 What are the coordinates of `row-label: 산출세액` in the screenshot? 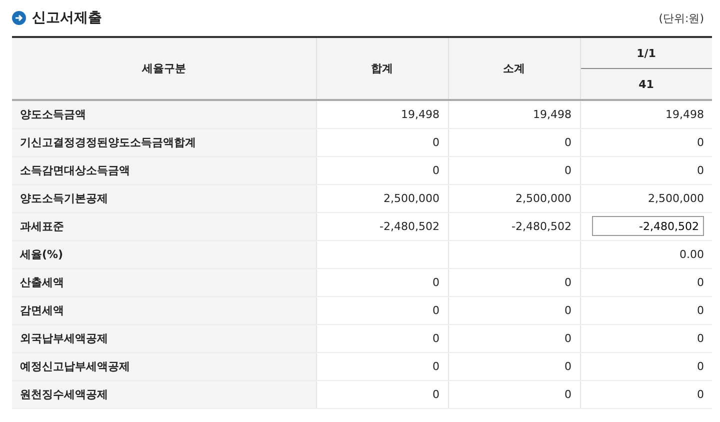 It's located at (164, 282).